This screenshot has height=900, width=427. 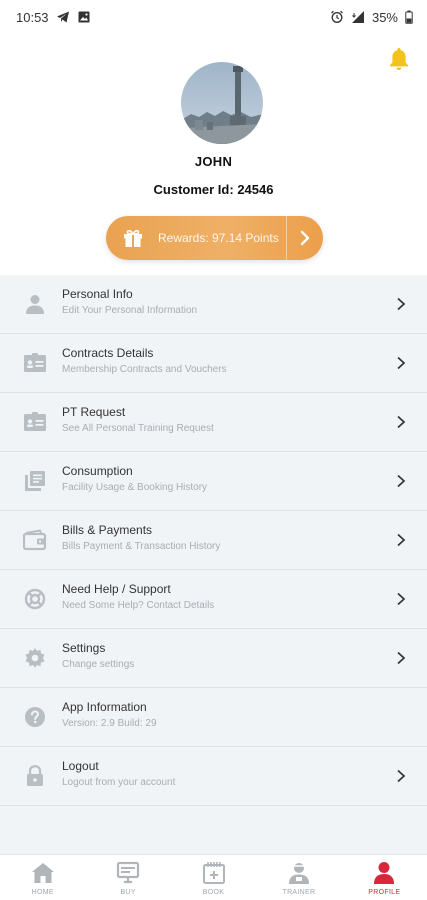 I want to click on avatar-photo, so click(x=222, y=103).